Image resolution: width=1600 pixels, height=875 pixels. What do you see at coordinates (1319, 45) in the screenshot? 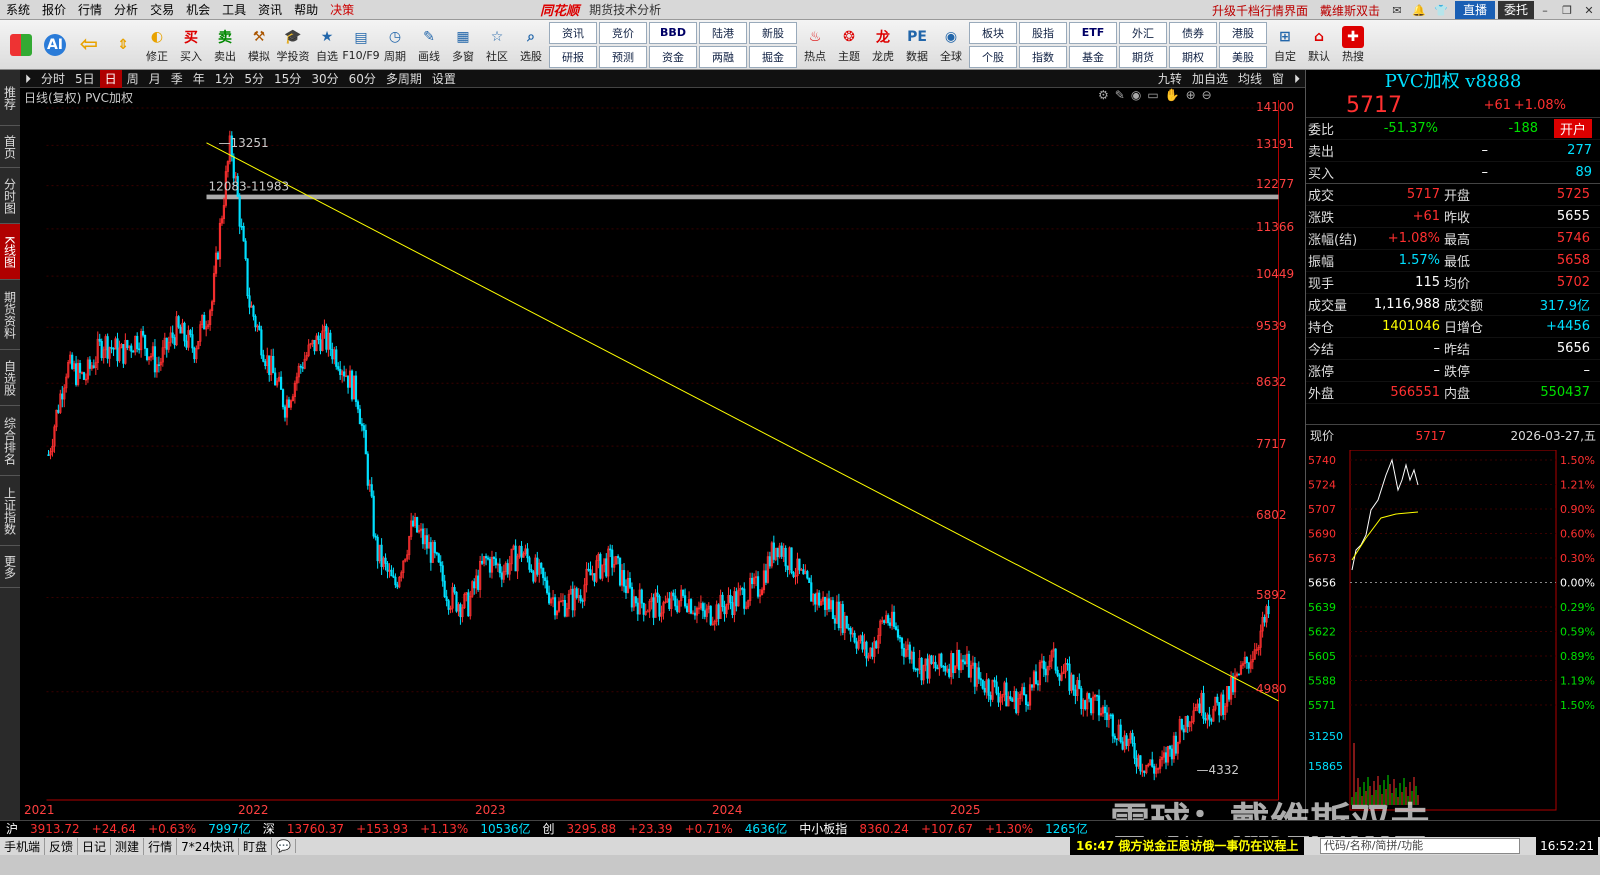
I see `default-button: ⌂ 默认` at bounding box center [1319, 45].